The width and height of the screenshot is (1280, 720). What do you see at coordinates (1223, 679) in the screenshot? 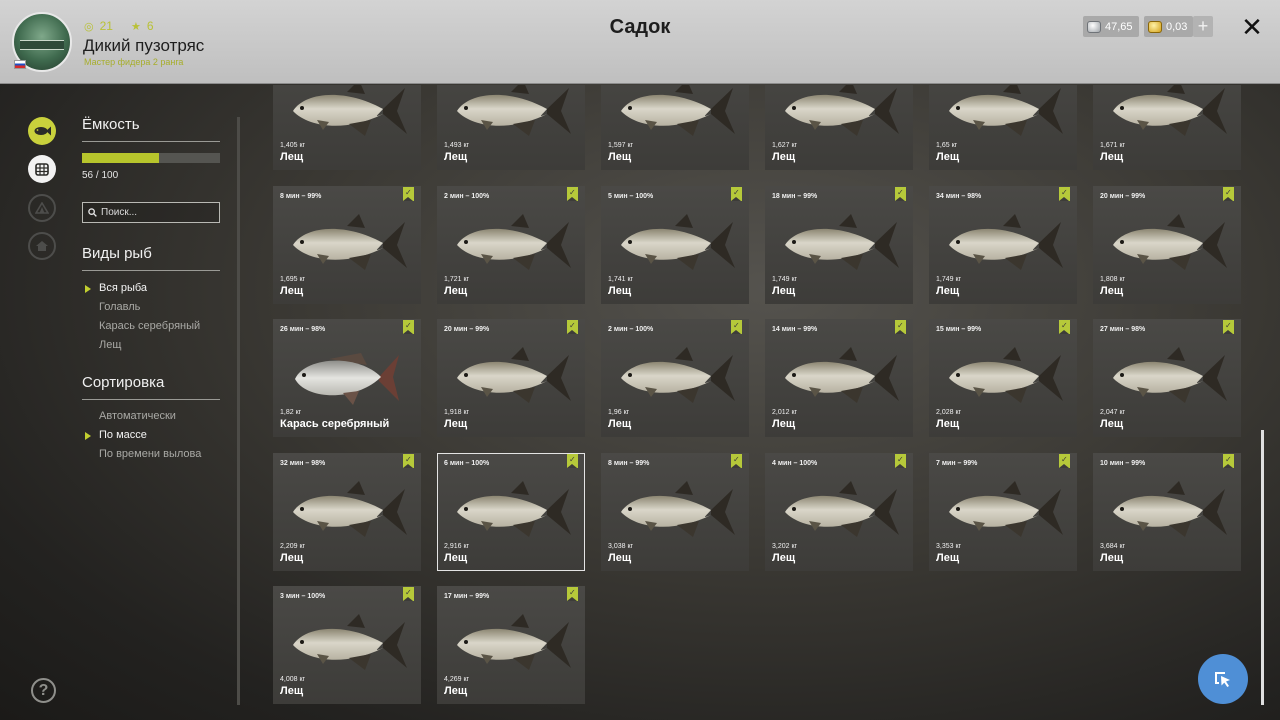
I see `cursor-mode-button` at bounding box center [1223, 679].